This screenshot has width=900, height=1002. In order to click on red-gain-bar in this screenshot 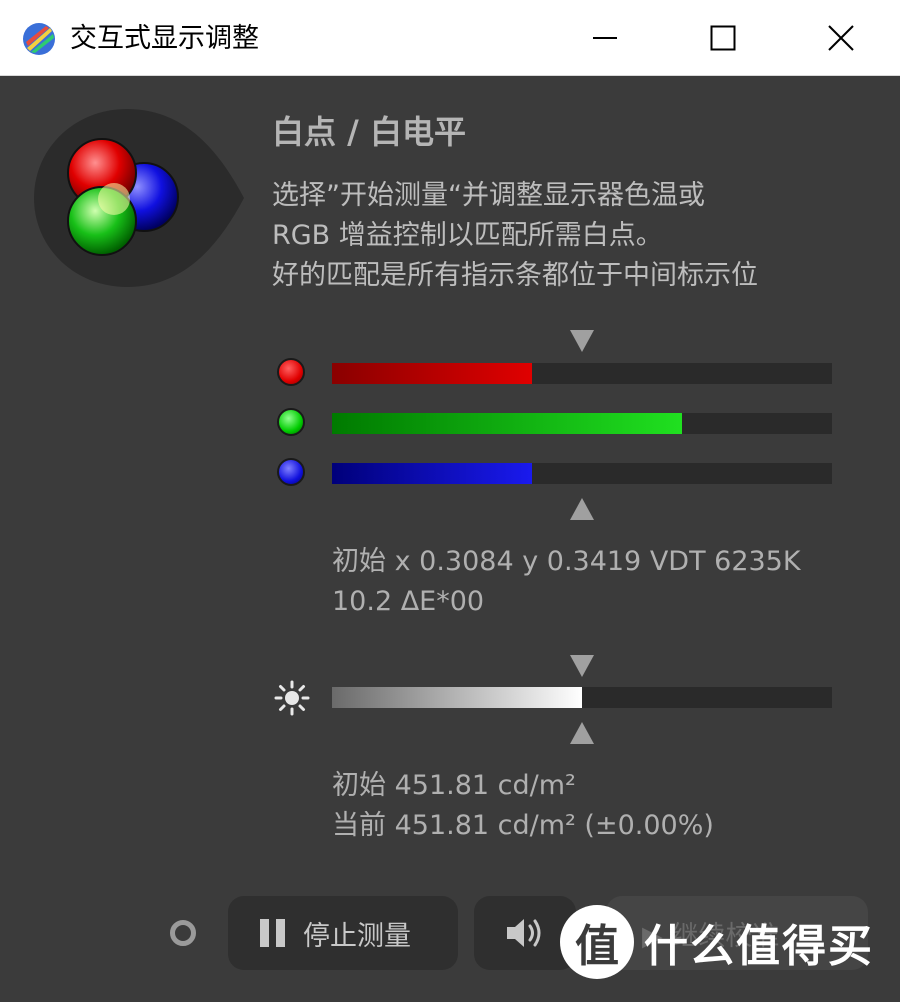, I will do `click(582, 373)`.